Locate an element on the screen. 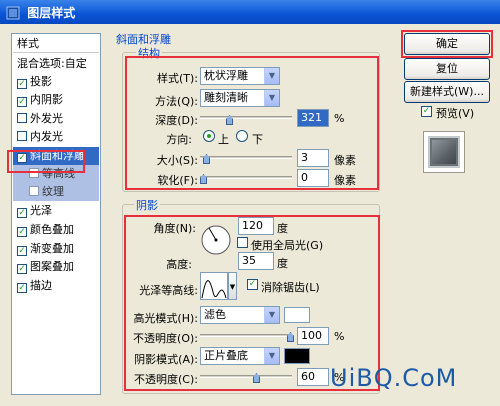 The image size is (500, 406). angle-input: 120 is located at coordinates (256, 226).